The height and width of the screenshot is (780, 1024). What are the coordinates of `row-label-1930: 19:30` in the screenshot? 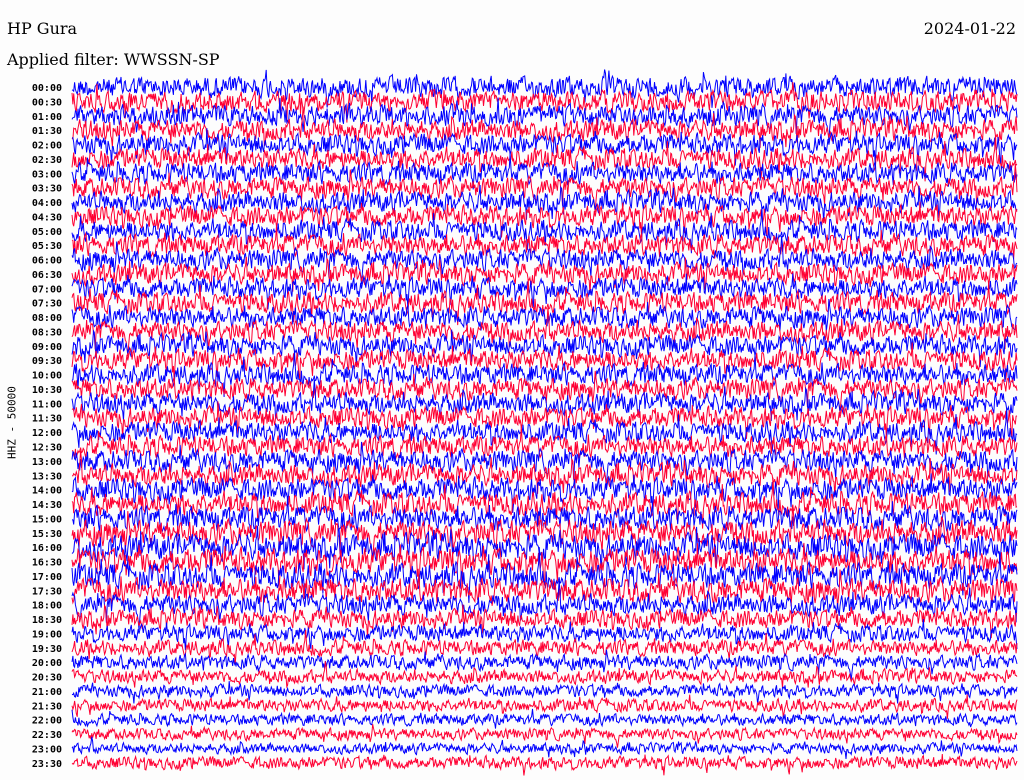 It's located at (47, 649).